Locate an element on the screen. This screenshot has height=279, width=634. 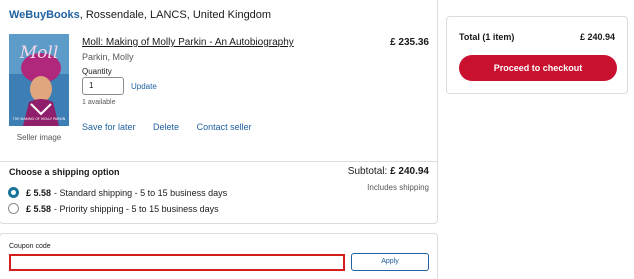
total-label: Total (1 item) is located at coordinates (487, 37).